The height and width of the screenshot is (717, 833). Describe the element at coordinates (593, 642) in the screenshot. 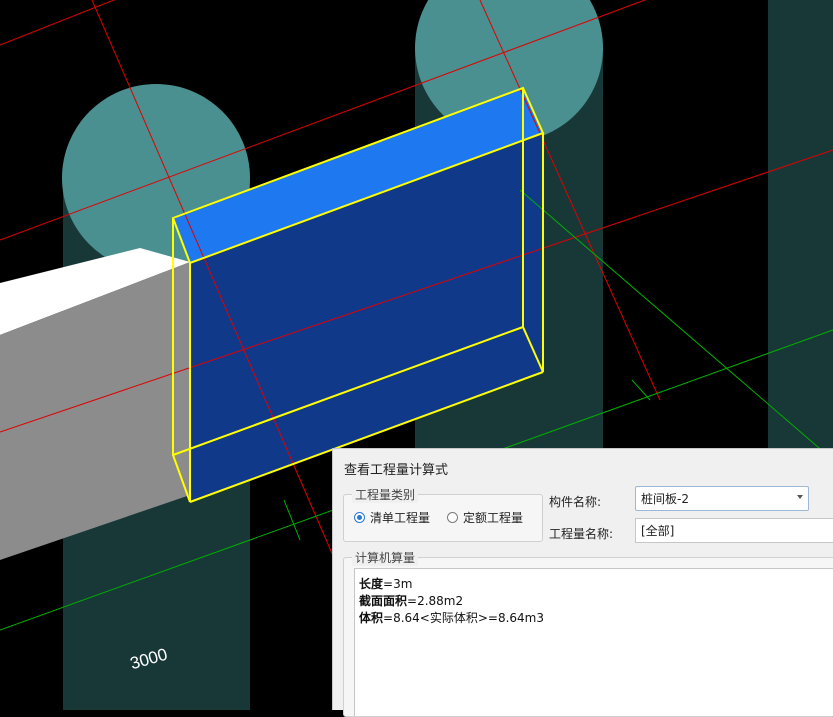

I see `calc-formula-text: 长度=3m 截面面积=2.88m2 体积=8.64<实际体积>=8.64m3` at that location.